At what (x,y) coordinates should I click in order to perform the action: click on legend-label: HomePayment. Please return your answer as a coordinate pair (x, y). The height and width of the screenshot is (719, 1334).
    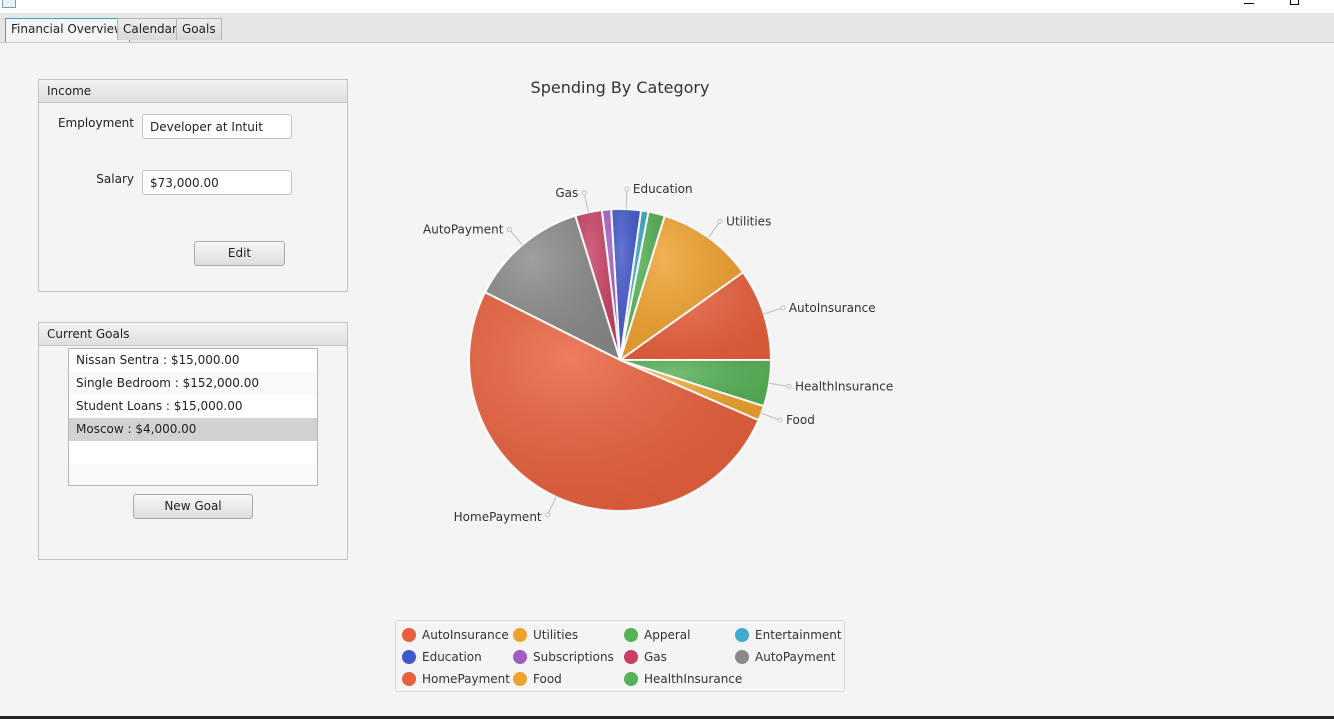
    Looking at the image, I should click on (466, 679).